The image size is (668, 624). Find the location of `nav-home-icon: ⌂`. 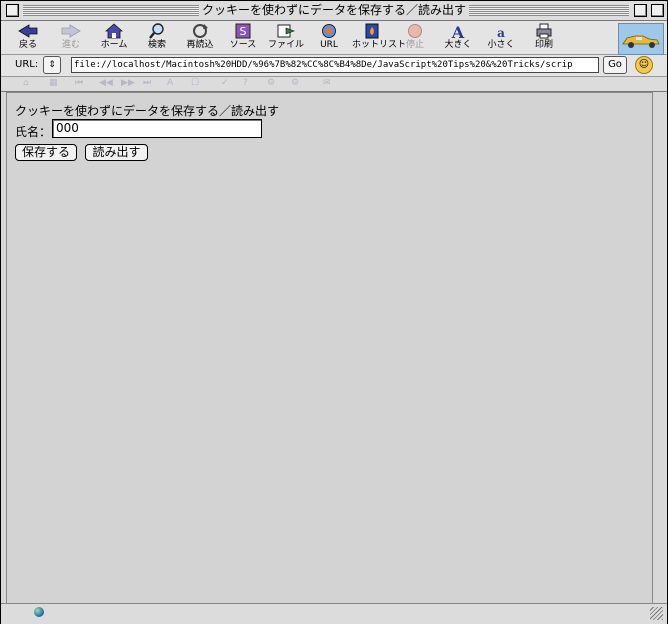

nav-home-icon: ⌂ is located at coordinates (26, 83).